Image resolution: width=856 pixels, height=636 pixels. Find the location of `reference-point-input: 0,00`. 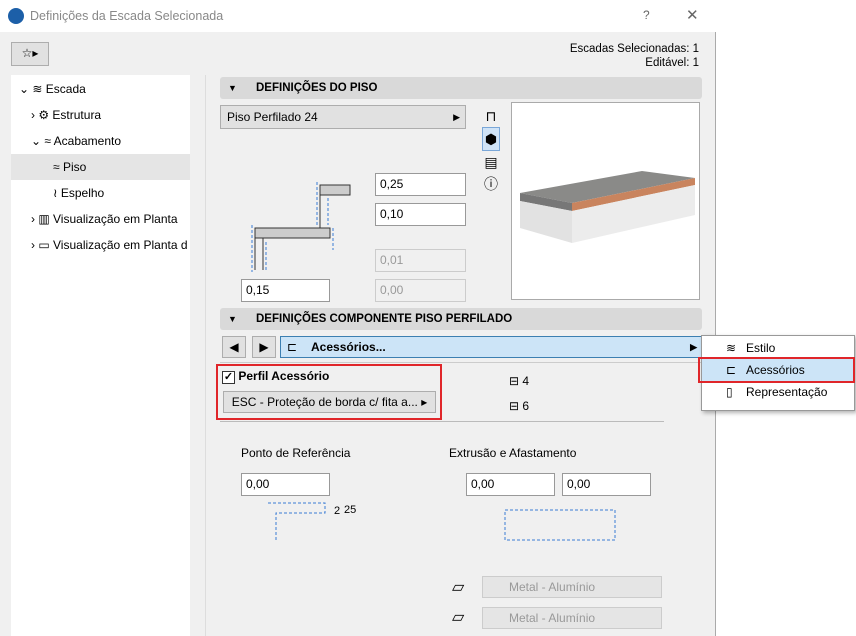

reference-point-input: 0,00 is located at coordinates (285, 484).